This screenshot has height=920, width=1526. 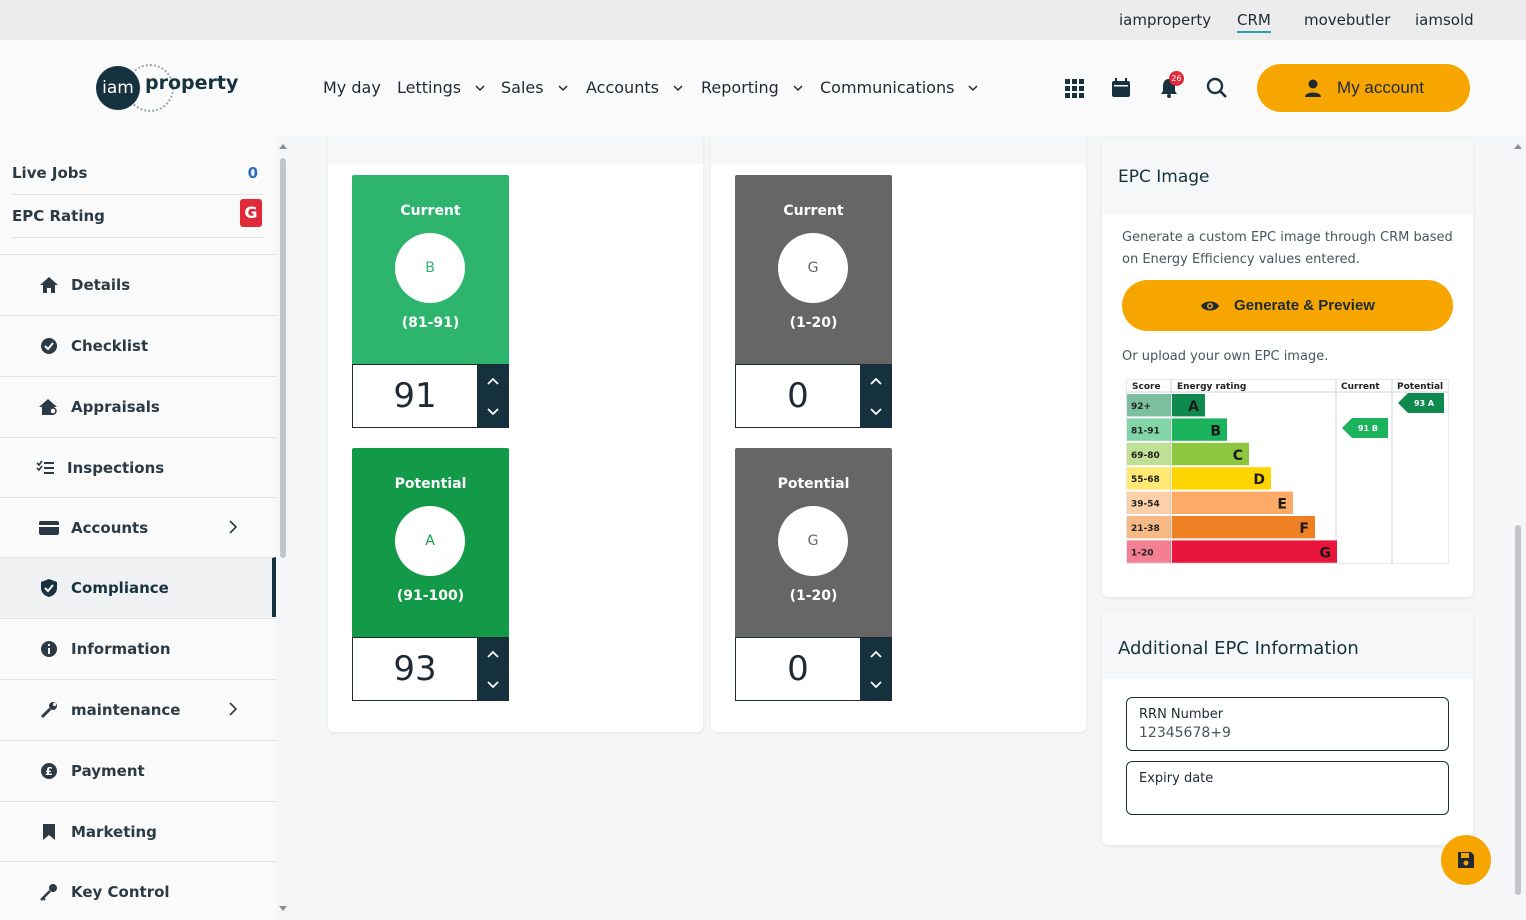 What do you see at coordinates (1254, 22) in the screenshot?
I see `link-crm: CRM` at bounding box center [1254, 22].